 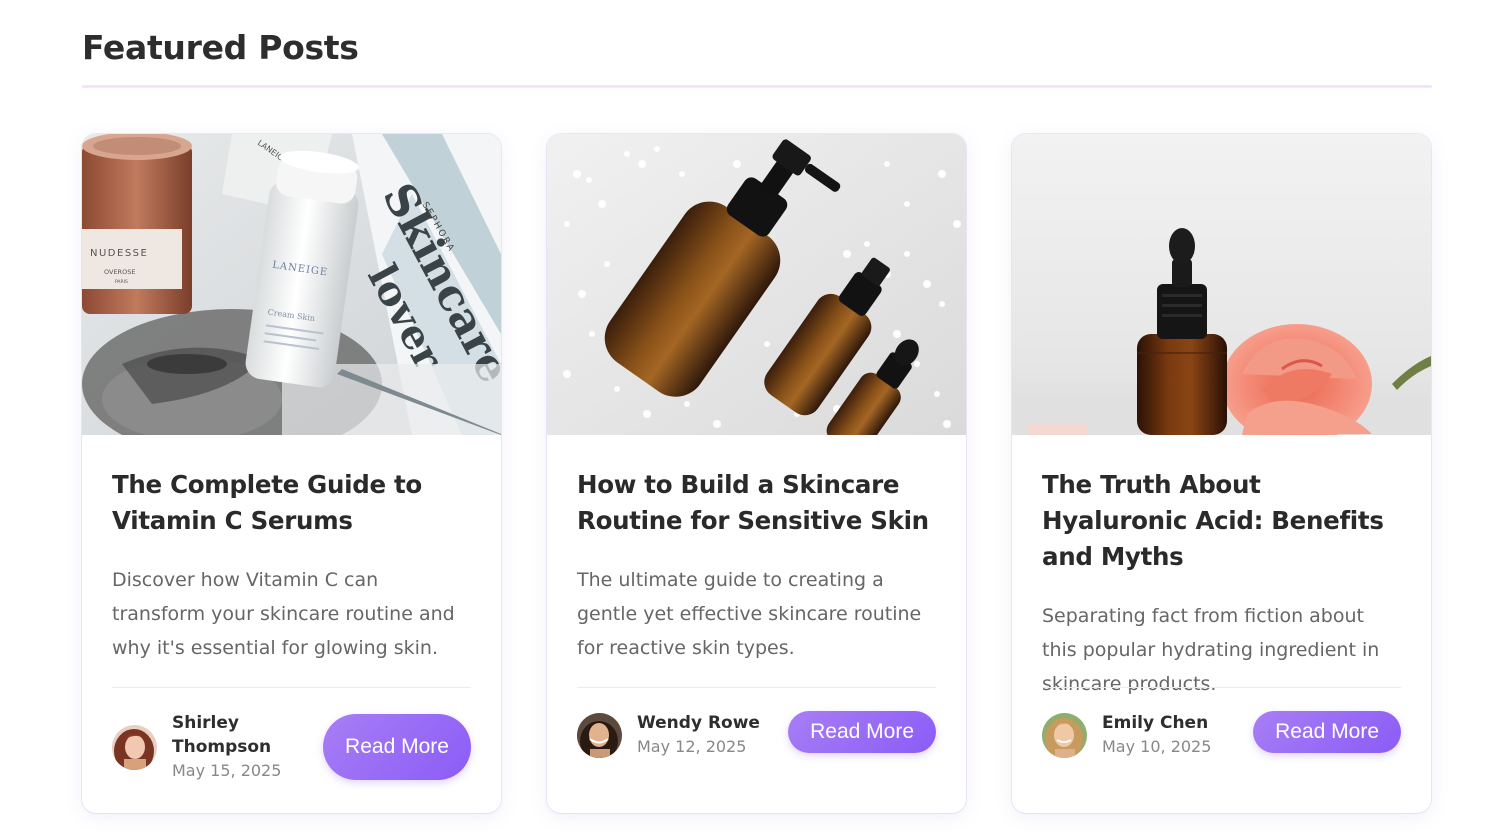 I want to click on image-text-nudesse: NUDESSE, so click(x=119, y=253).